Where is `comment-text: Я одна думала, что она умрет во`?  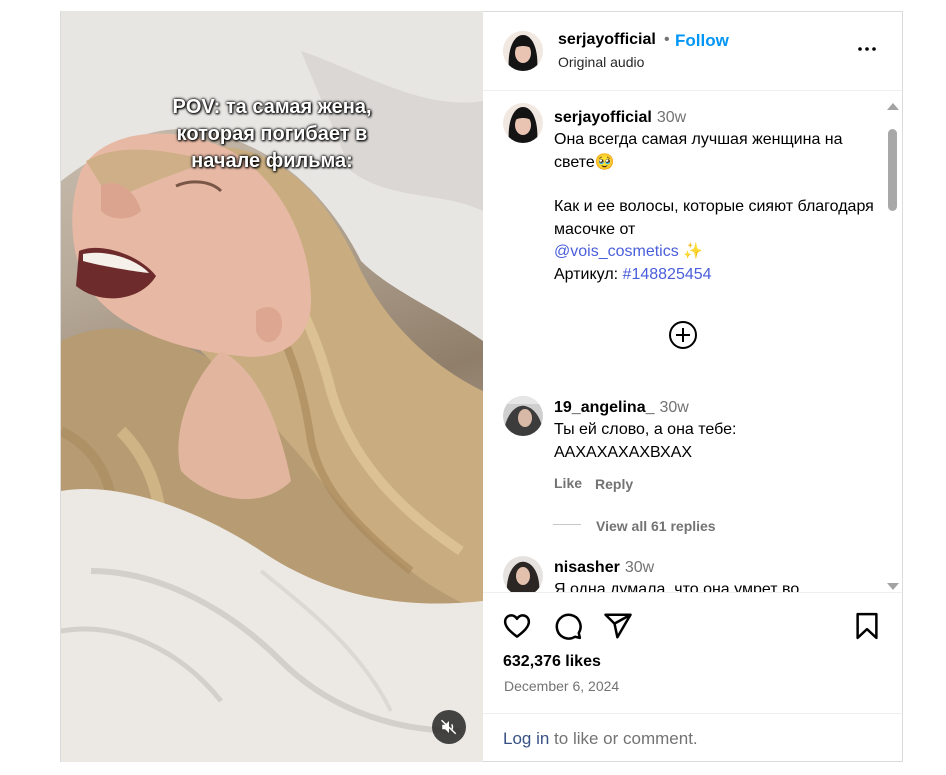
comment-text: Я одна думала, что она умрет во is located at coordinates (677, 586).